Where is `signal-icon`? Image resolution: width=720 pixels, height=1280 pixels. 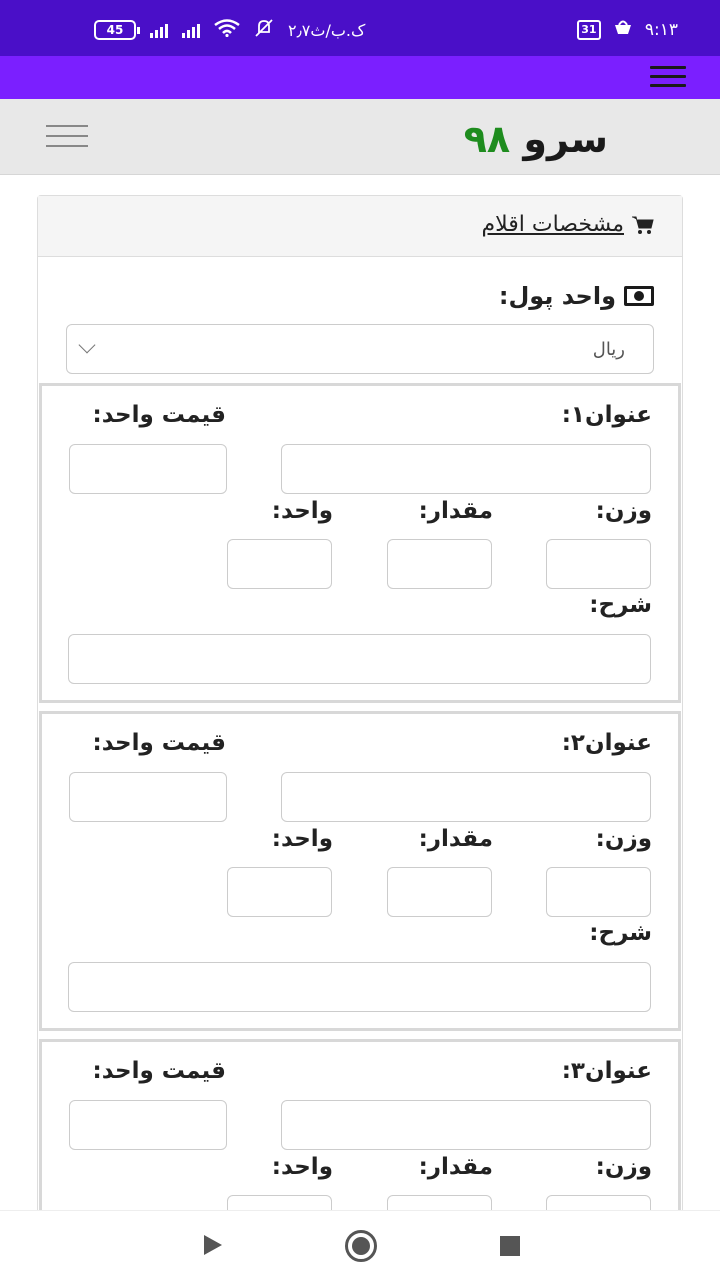 signal-icon is located at coordinates (159, 30).